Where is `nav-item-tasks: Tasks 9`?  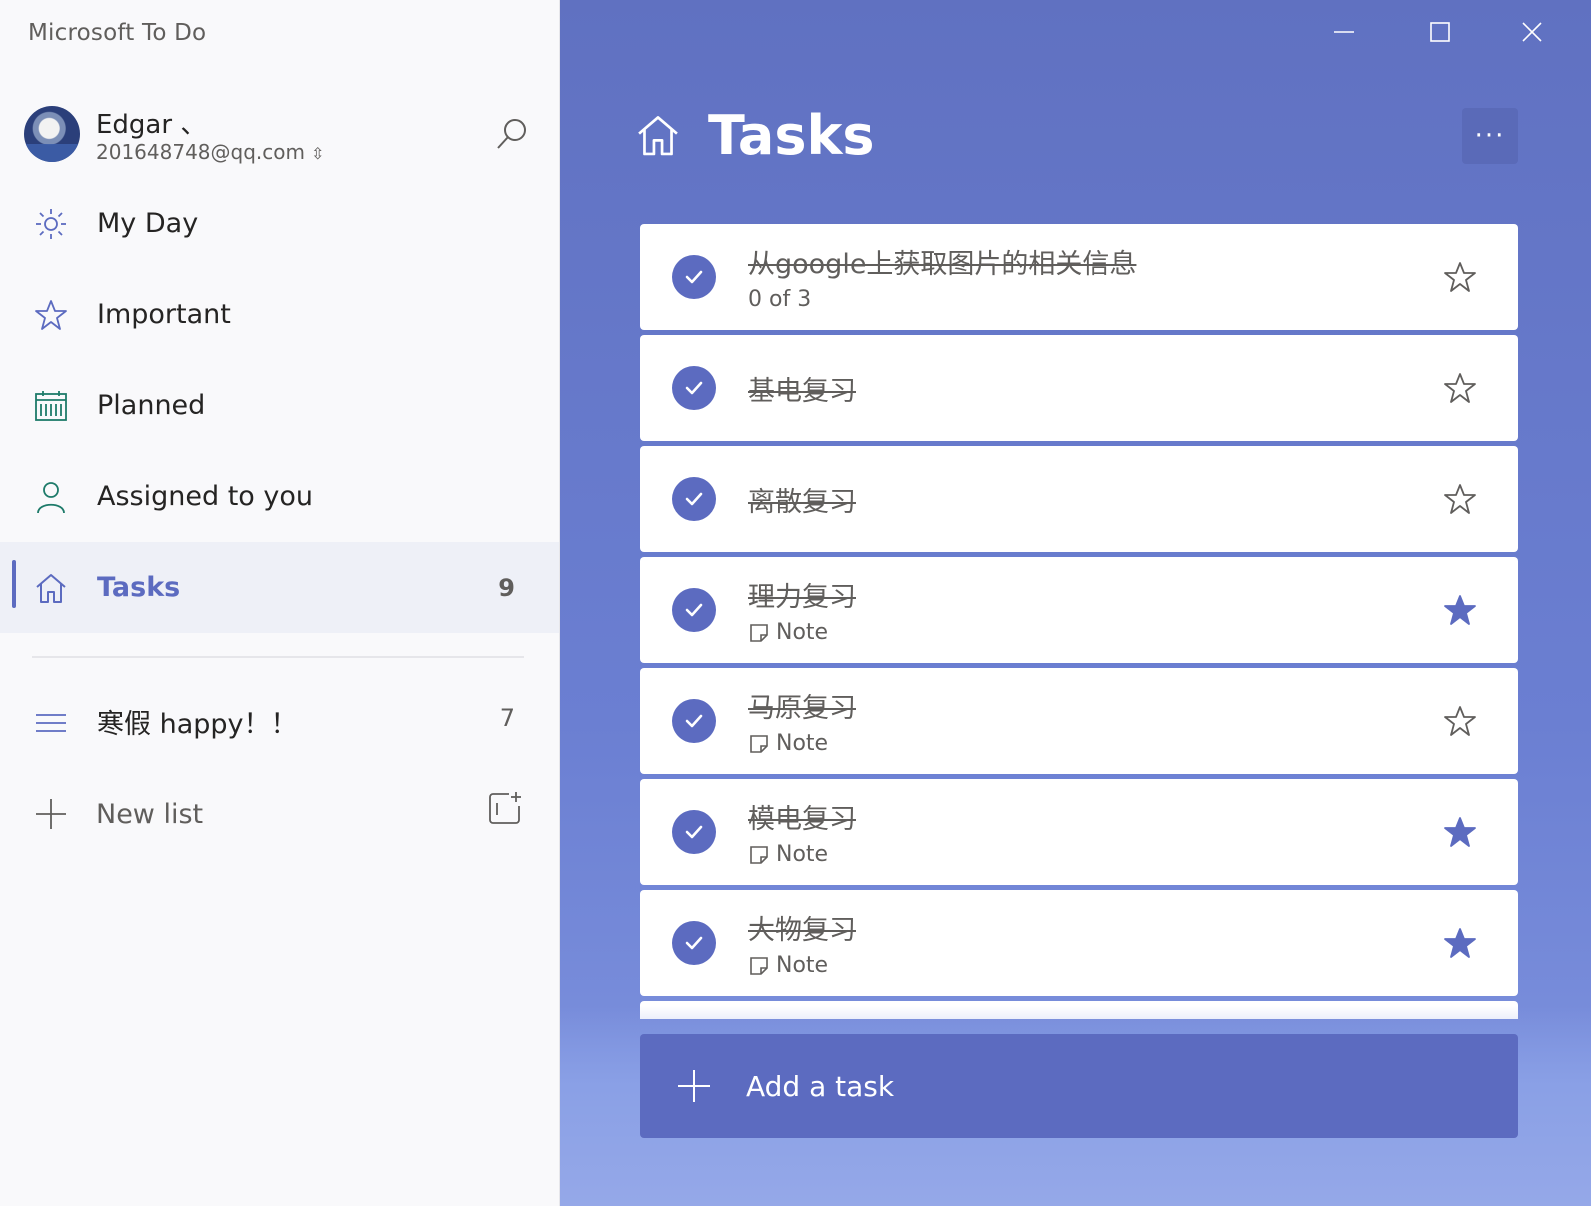
nav-item-tasks: Tasks 9 is located at coordinates (279, 587).